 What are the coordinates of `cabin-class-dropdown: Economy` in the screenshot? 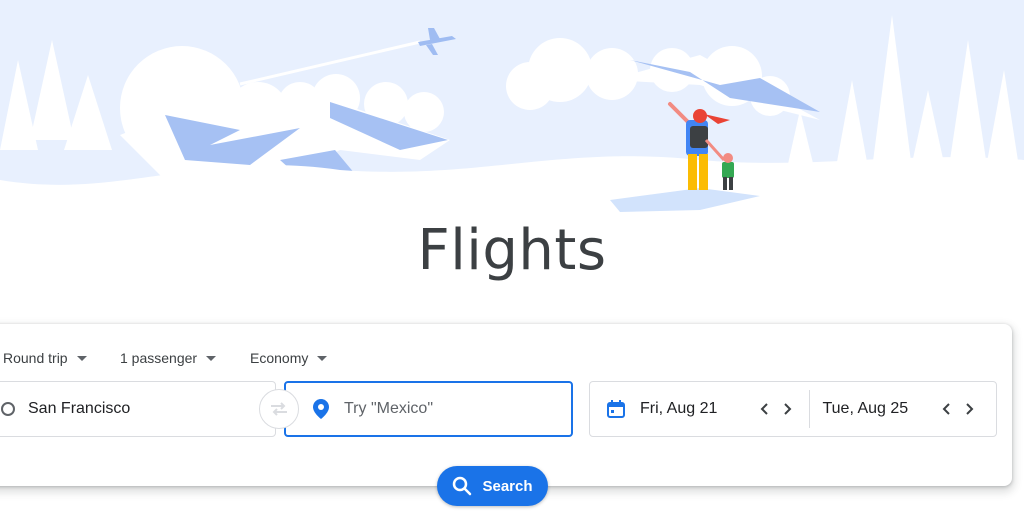 It's located at (289, 358).